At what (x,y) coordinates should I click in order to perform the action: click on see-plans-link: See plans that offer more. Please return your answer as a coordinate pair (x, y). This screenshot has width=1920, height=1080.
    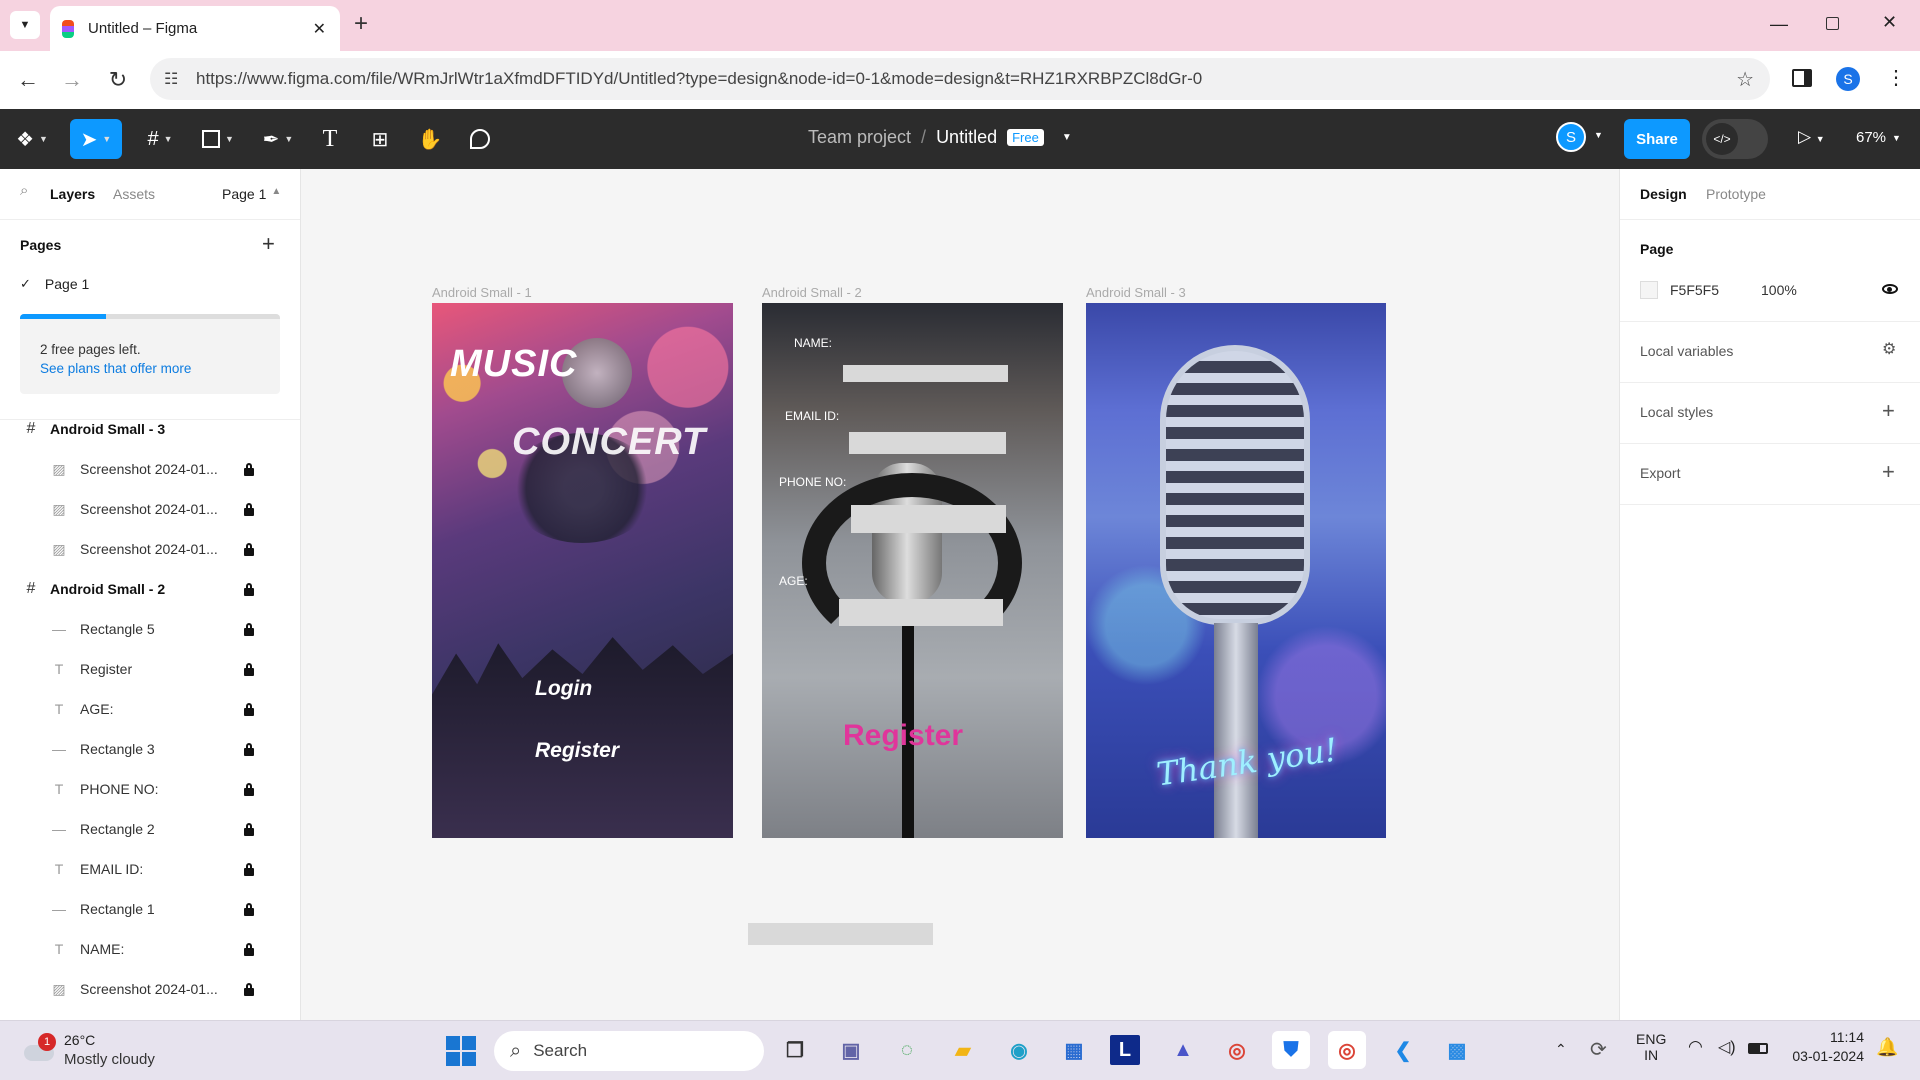
    Looking at the image, I should click on (115, 368).